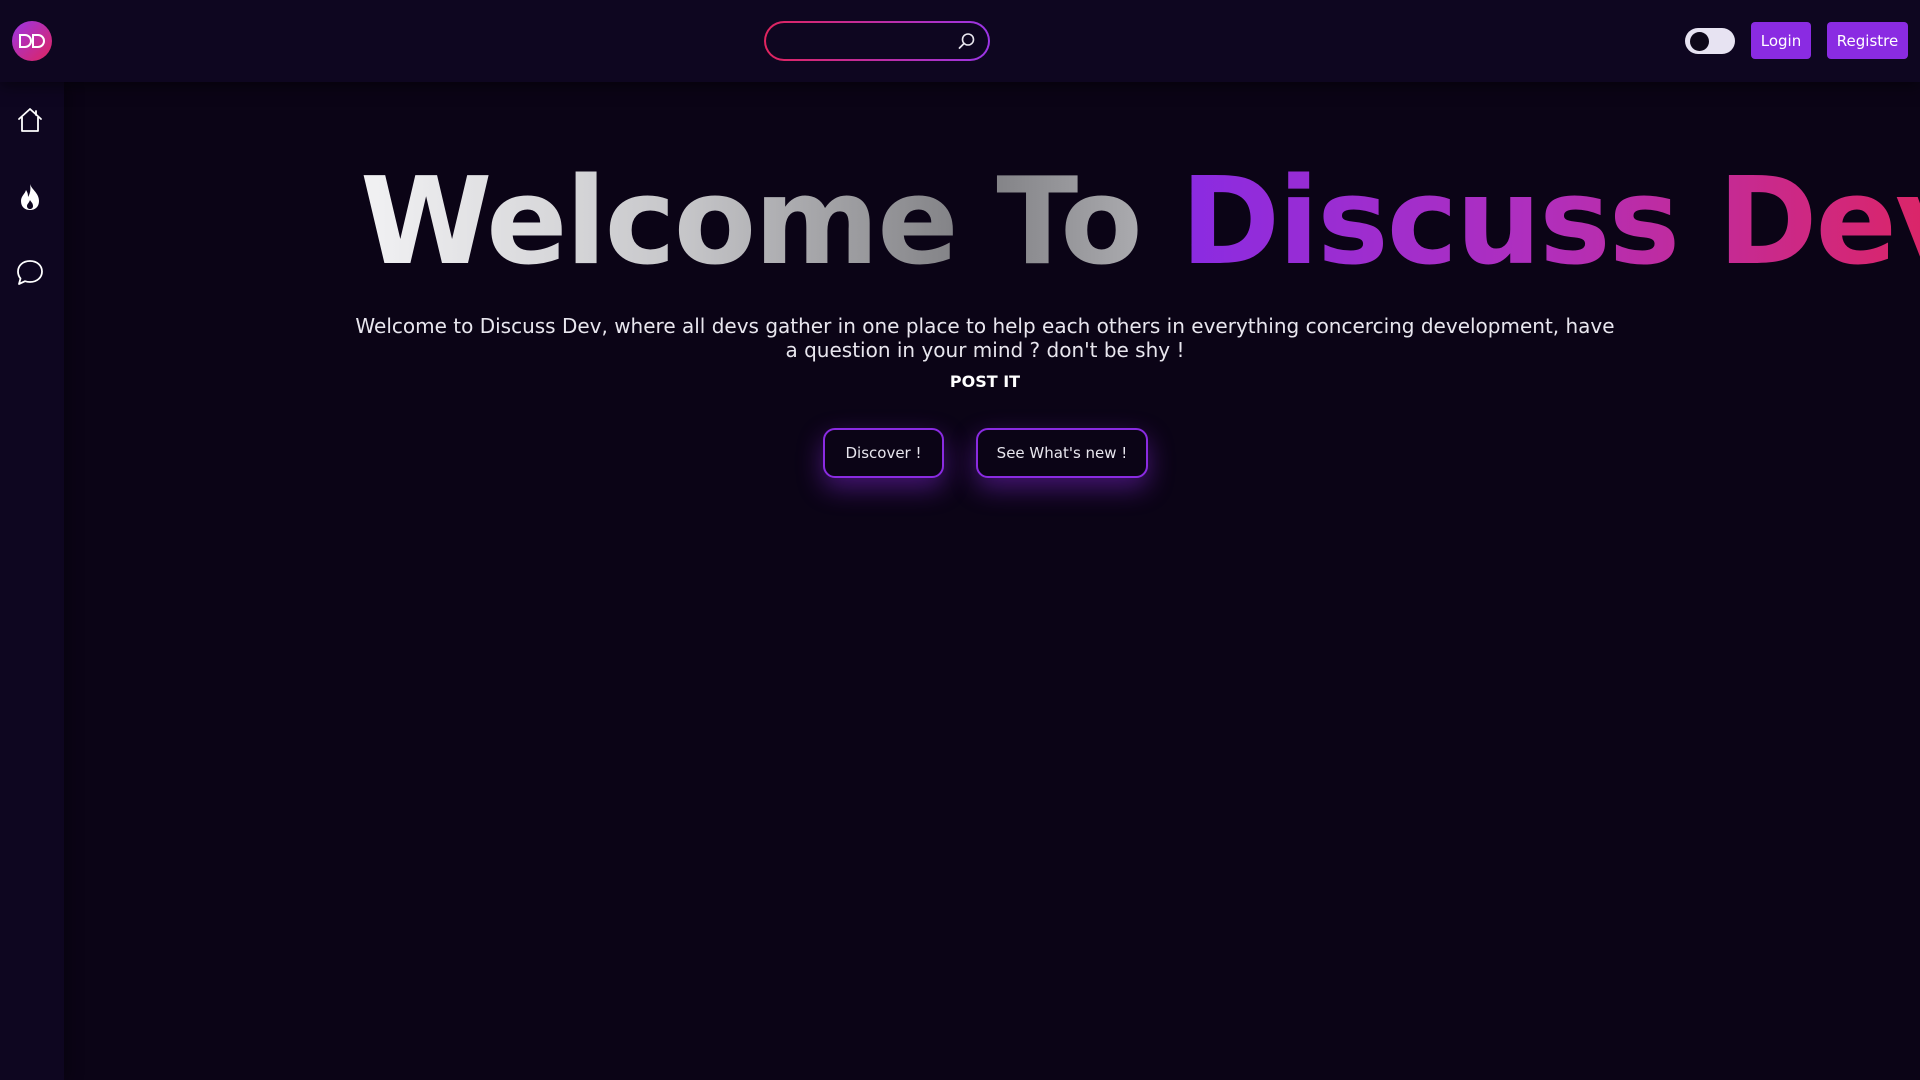  Describe the element at coordinates (1550, 222) in the screenshot. I see `hero-title-brand: Discuss Dev` at that location.